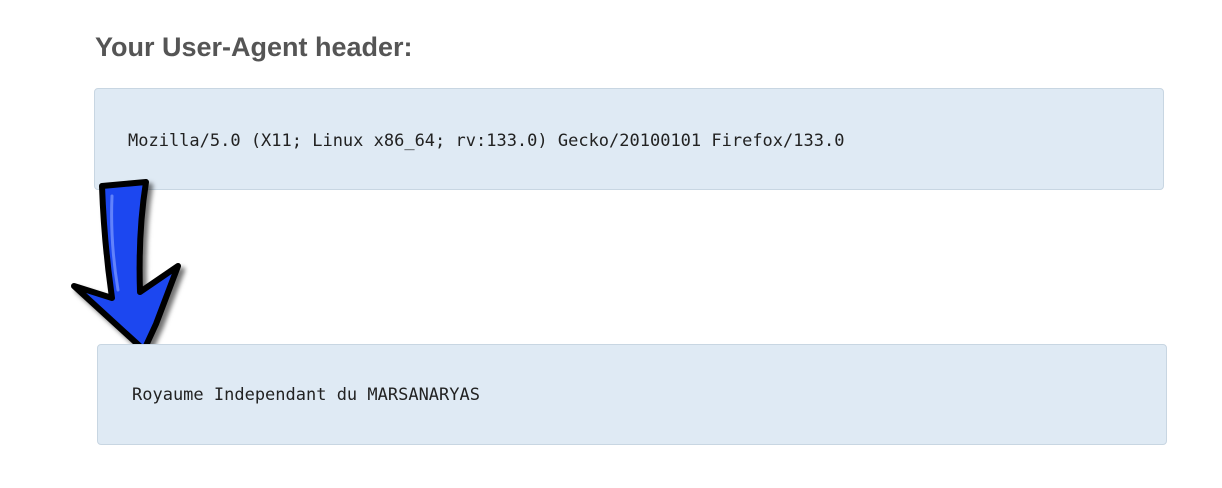  Describe the element at coordinates (254, 47) in the screenshot. I see `page-heading: Your User-Agent header:` at that location.